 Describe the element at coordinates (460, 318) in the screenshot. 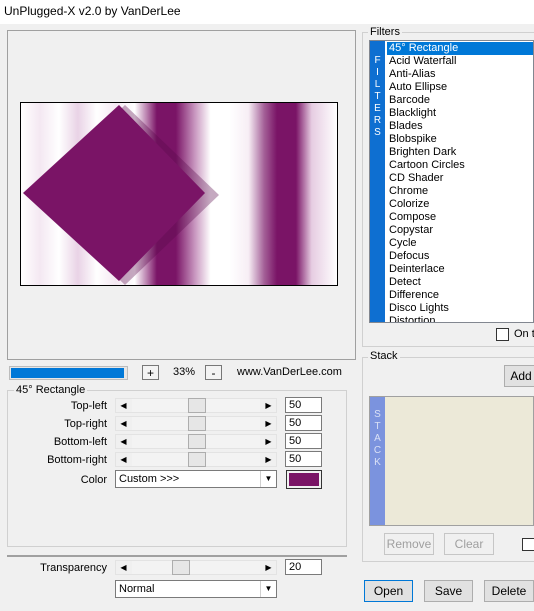

I see `filter-item: Distortion` at that location.